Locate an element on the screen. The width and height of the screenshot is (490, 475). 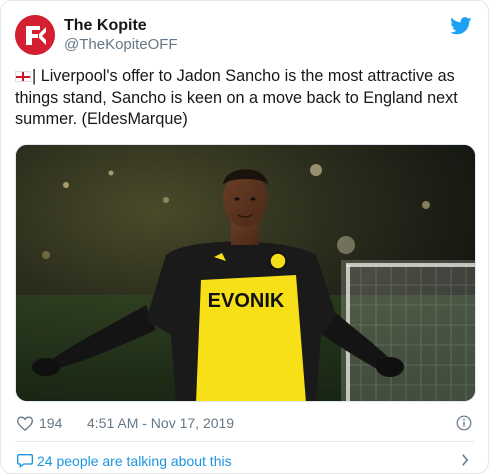
info-icon is located at coordinates (464, 423).